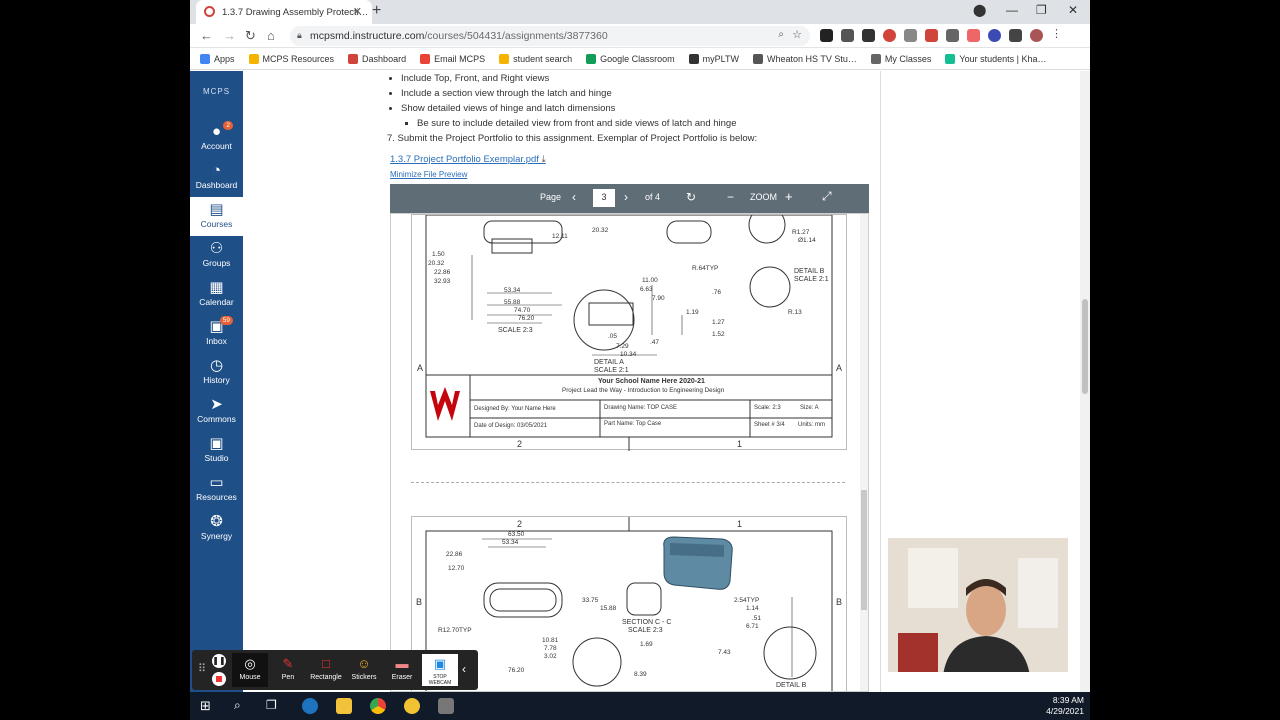 The height and width of the screenshot is (720, 1280). What do you see at coordinates (326, 668) in the screenshot?
I see `recorder-tool-rectangle: □ Rectangle` at bounding box center [326, 668].